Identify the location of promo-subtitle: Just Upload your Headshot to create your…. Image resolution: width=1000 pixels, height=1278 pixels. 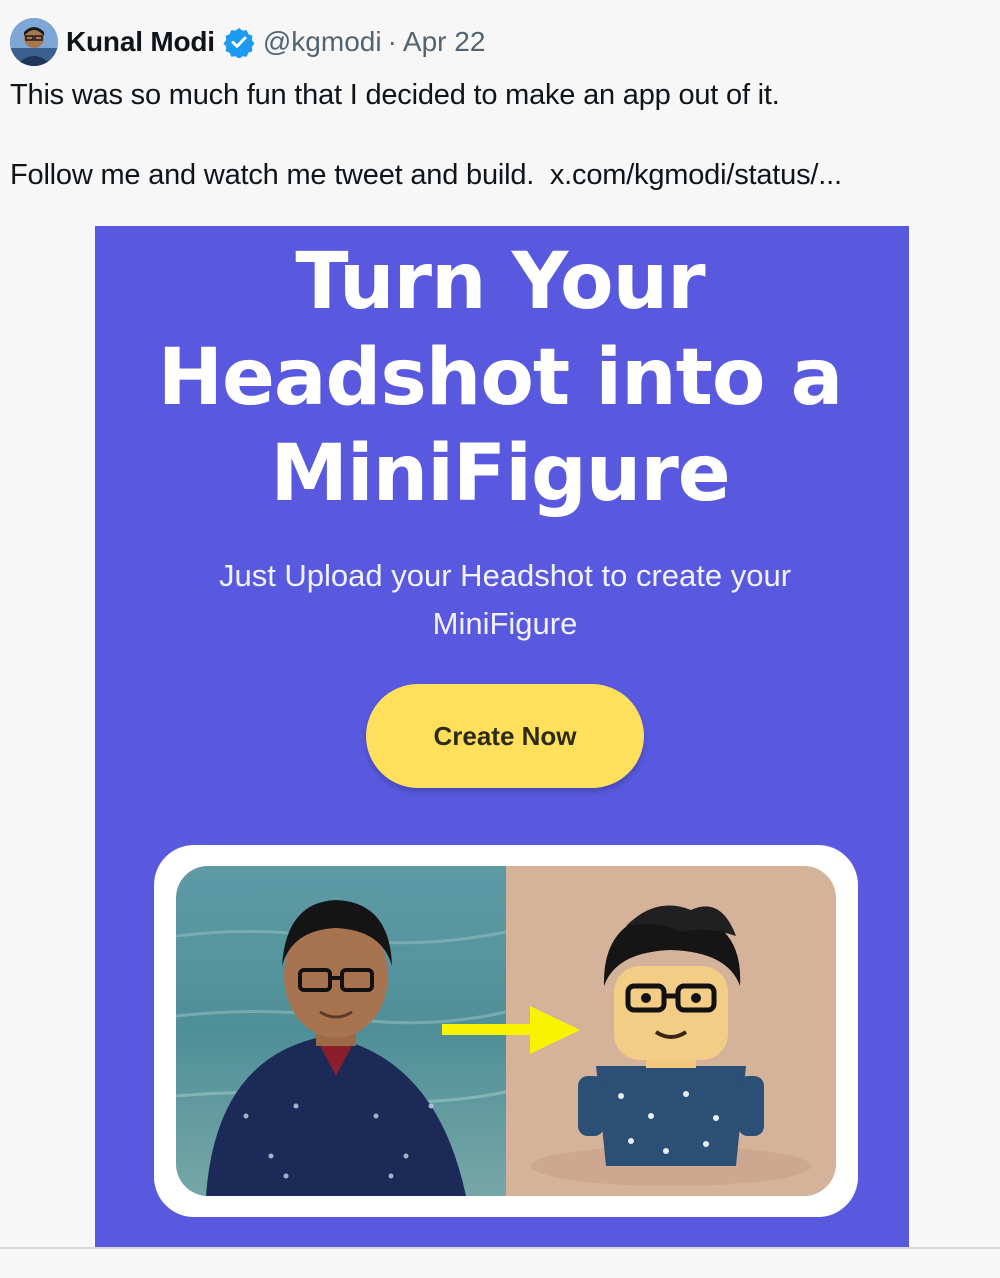
(505, 599).